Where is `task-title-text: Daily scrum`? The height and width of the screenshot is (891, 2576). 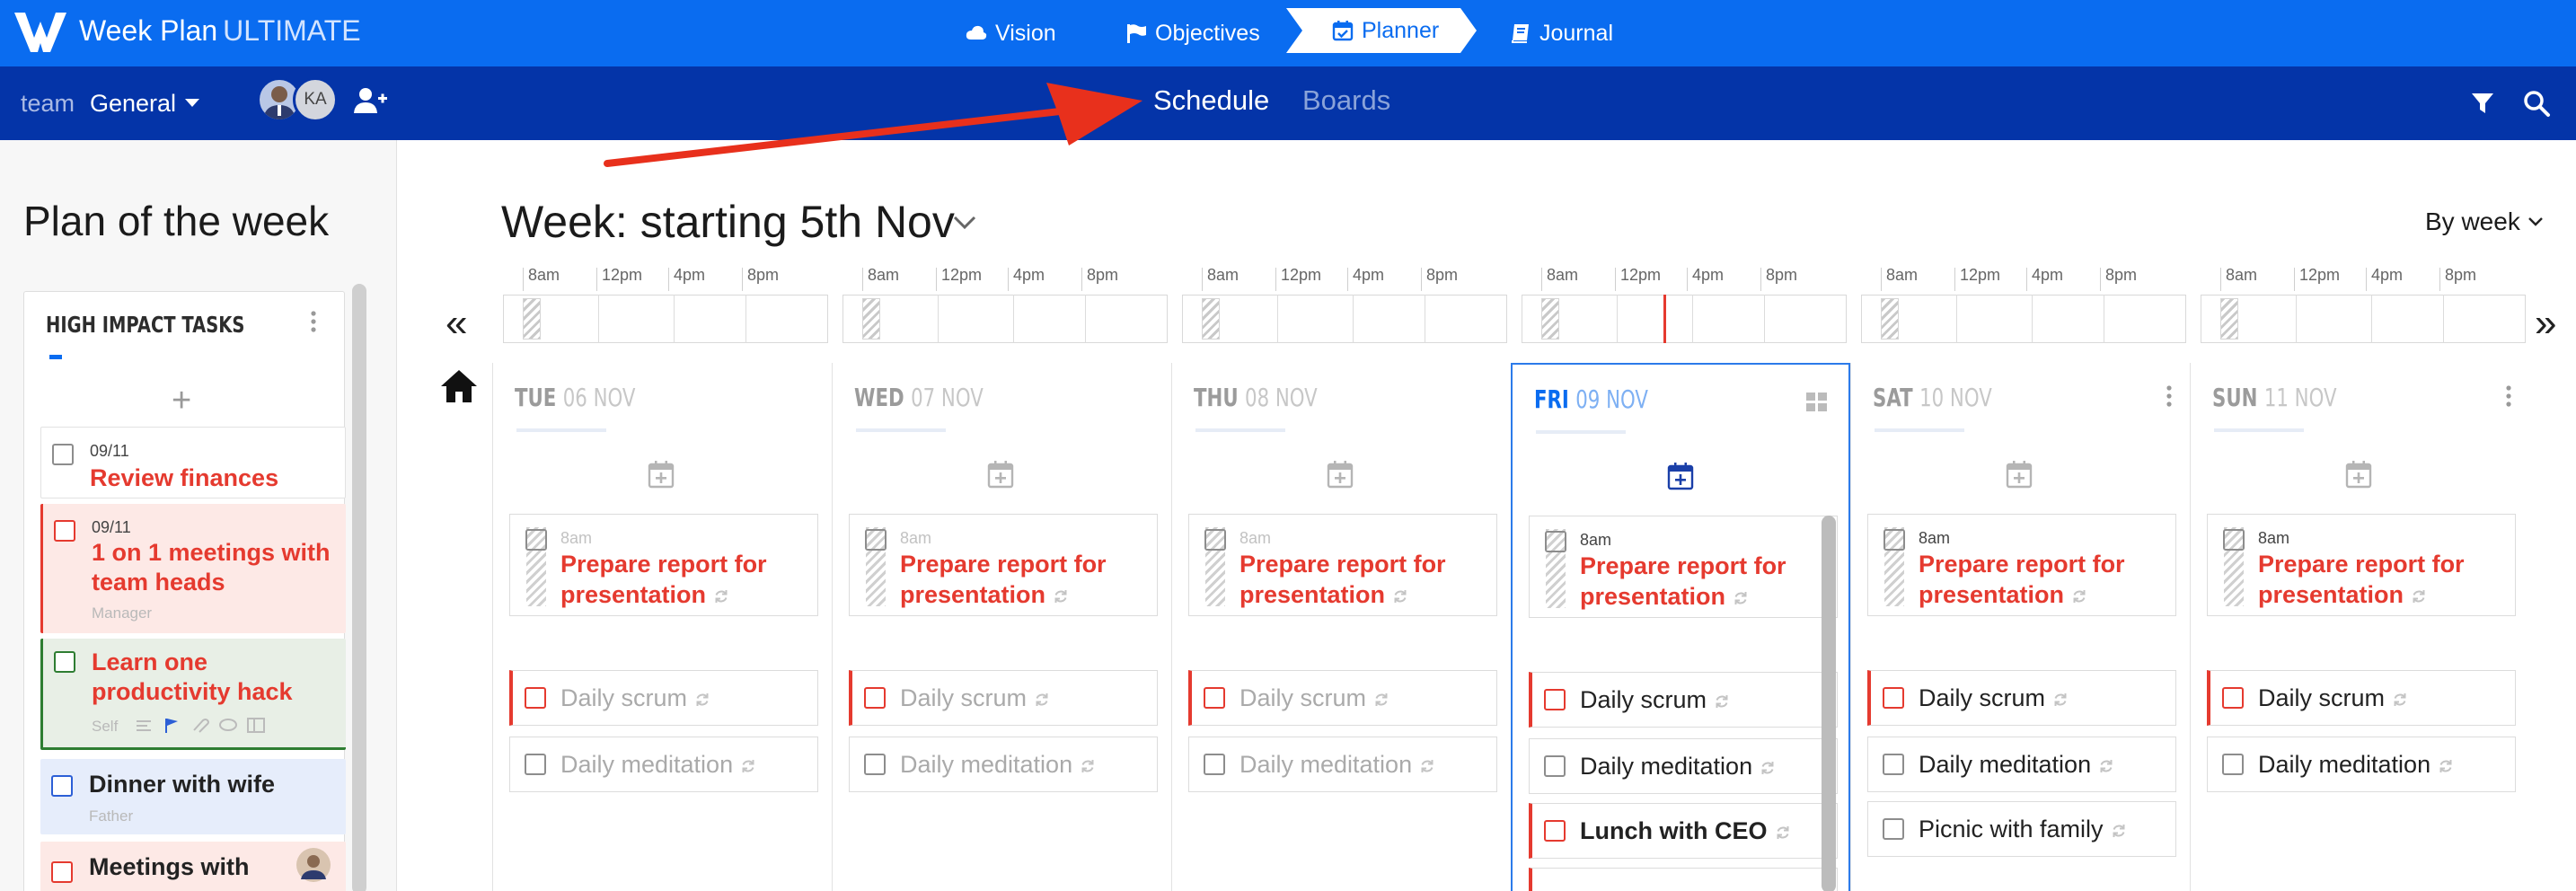
task-title-text: Daily scrum is located at coordinates (964, 697).